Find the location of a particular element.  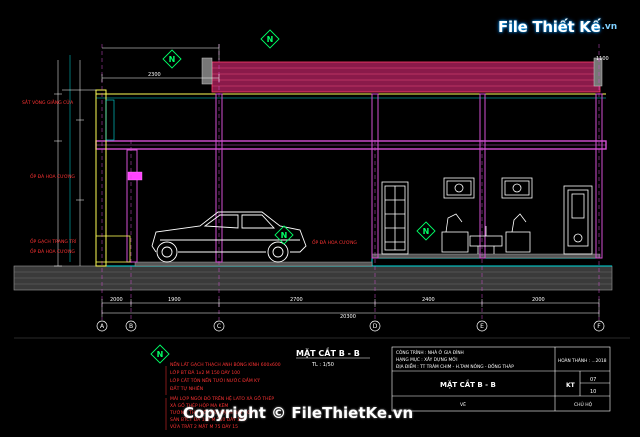

annotation-left-low2: ỐP ĐÁ HOA CƯƠNG is located at coordinates (52, 251).